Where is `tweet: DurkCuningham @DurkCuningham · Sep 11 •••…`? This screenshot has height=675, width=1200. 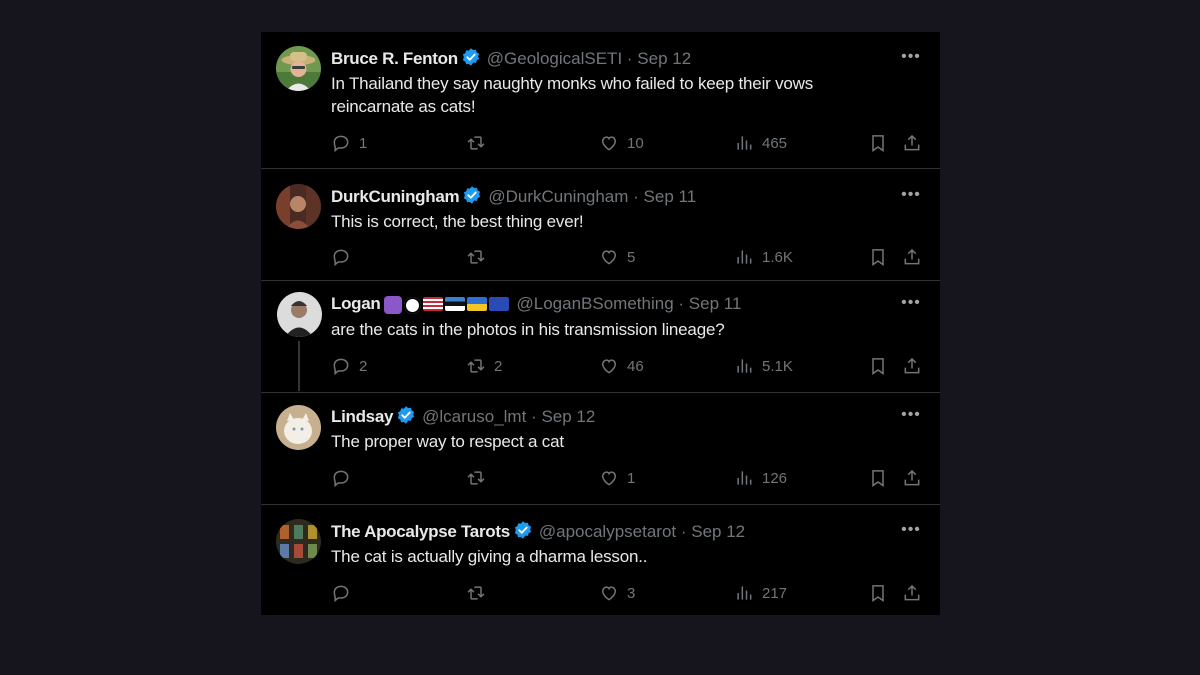
tweet: DurkCuningham @DurkCuningham · Sep 11 •••… is located at coordinates (600, 225).